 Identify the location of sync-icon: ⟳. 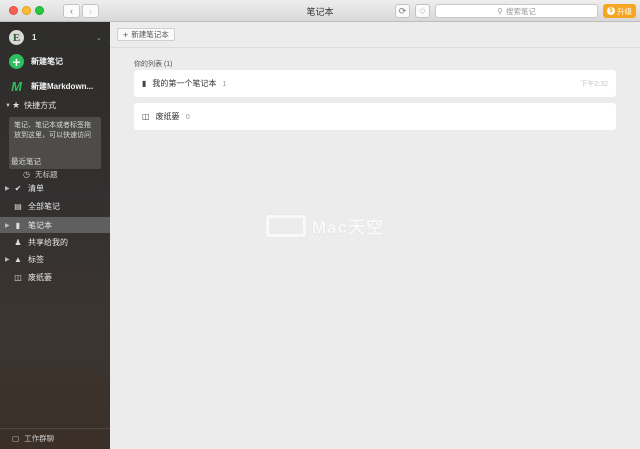
(402, 10).